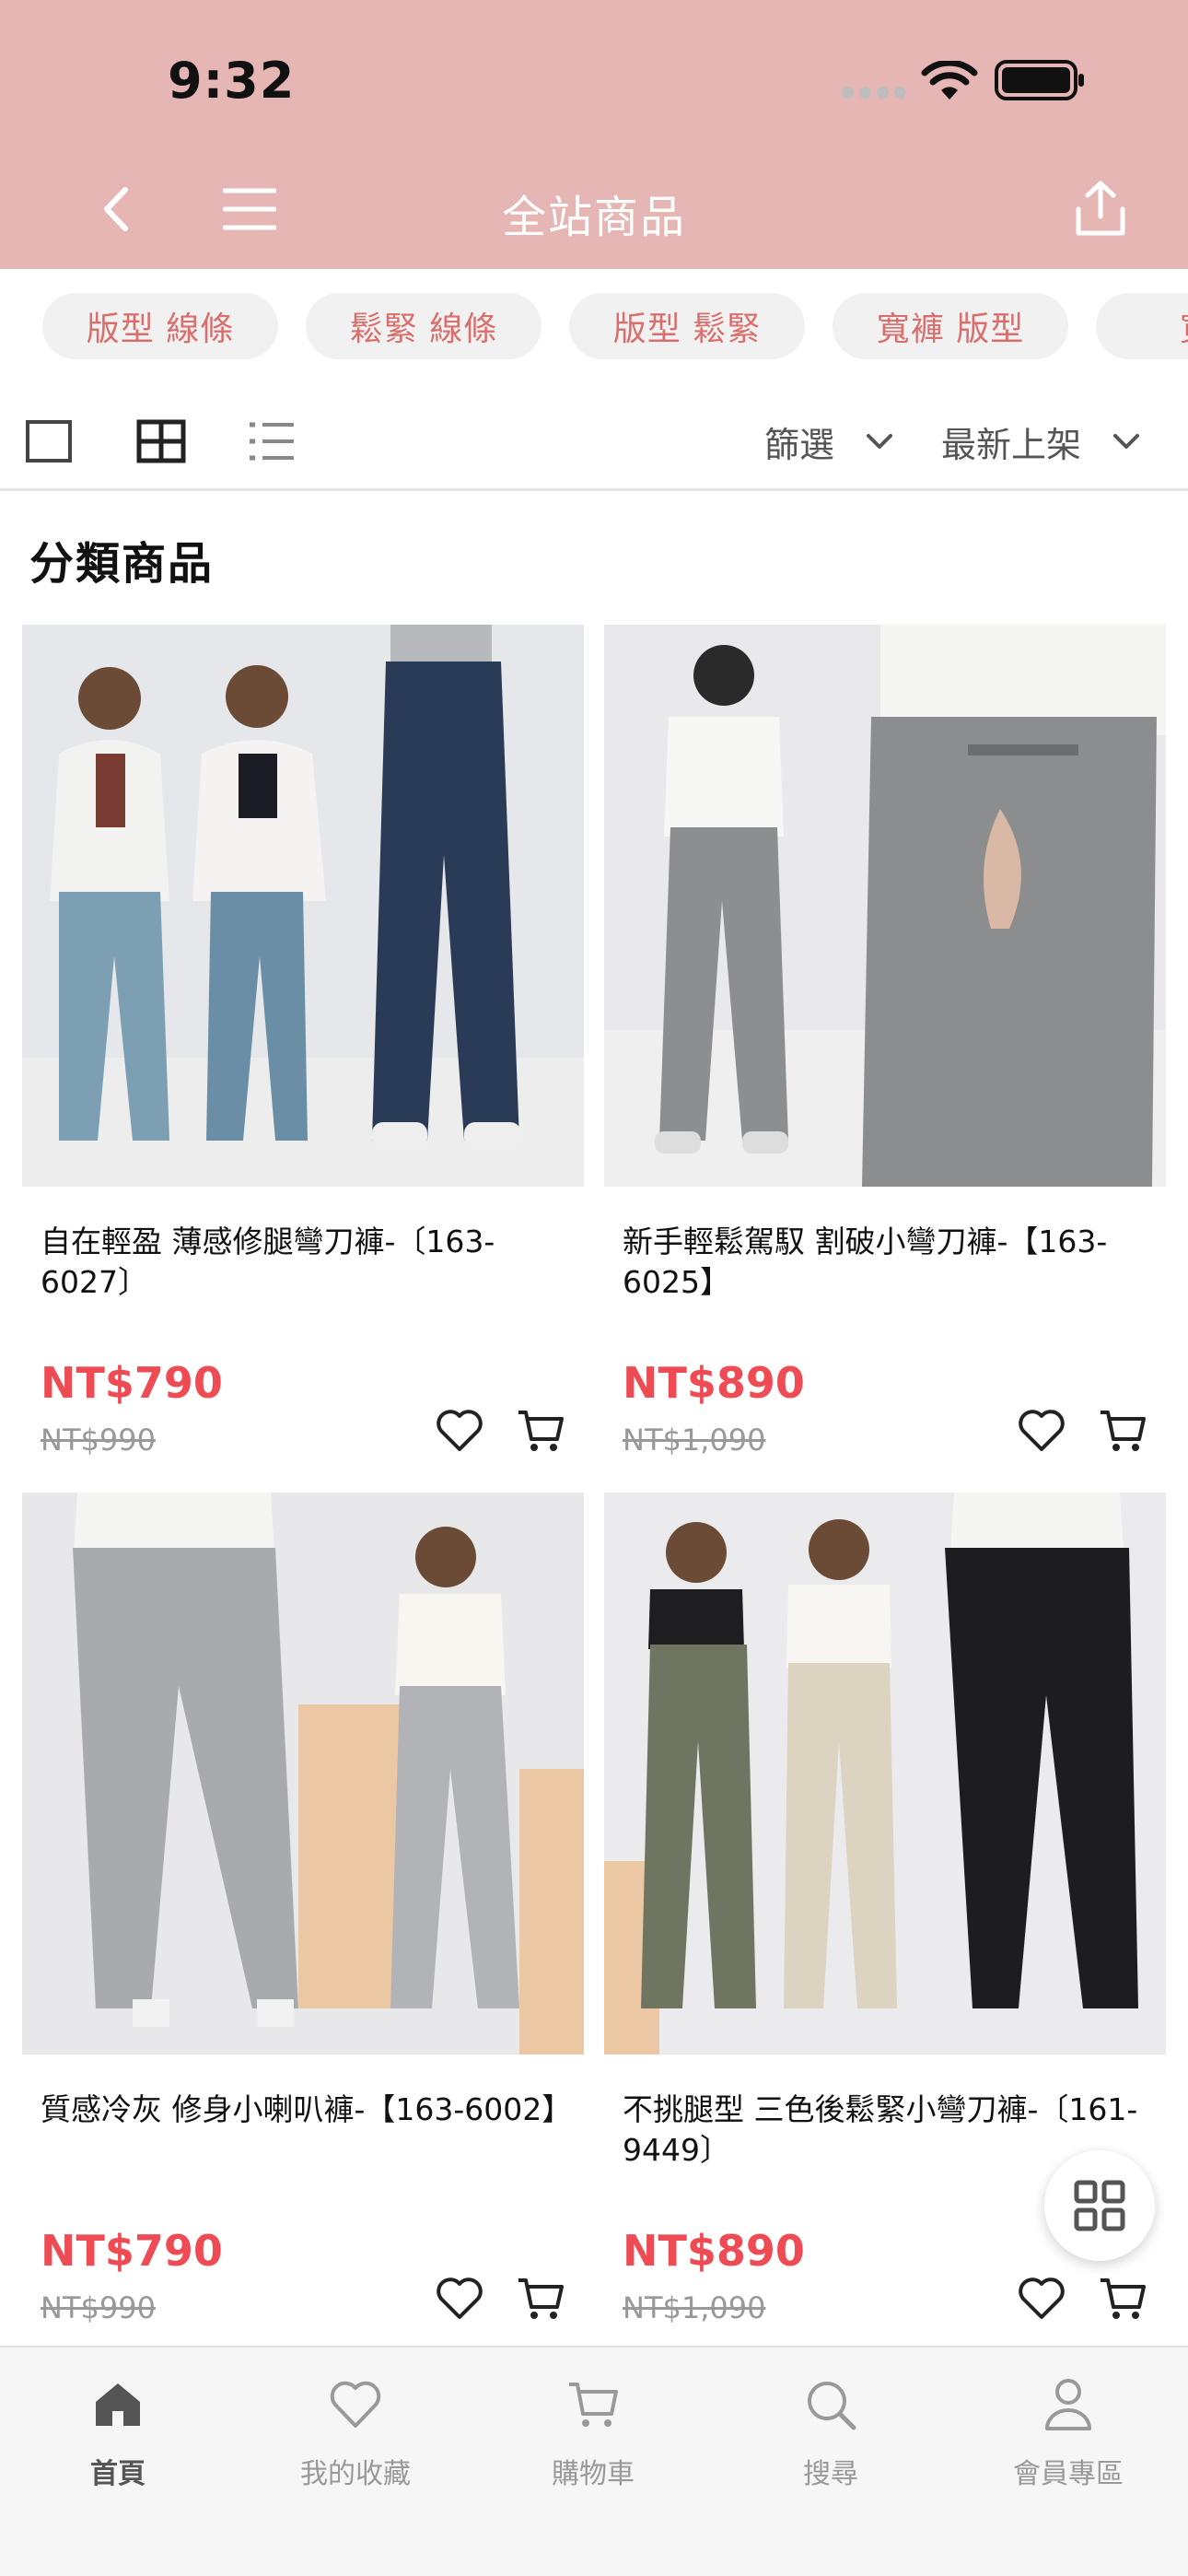 This screenshot has height=2576, width=1188. Describe the element at coordinates (594, 489) in the screenshot. I see `toolbar-divider` at that location.